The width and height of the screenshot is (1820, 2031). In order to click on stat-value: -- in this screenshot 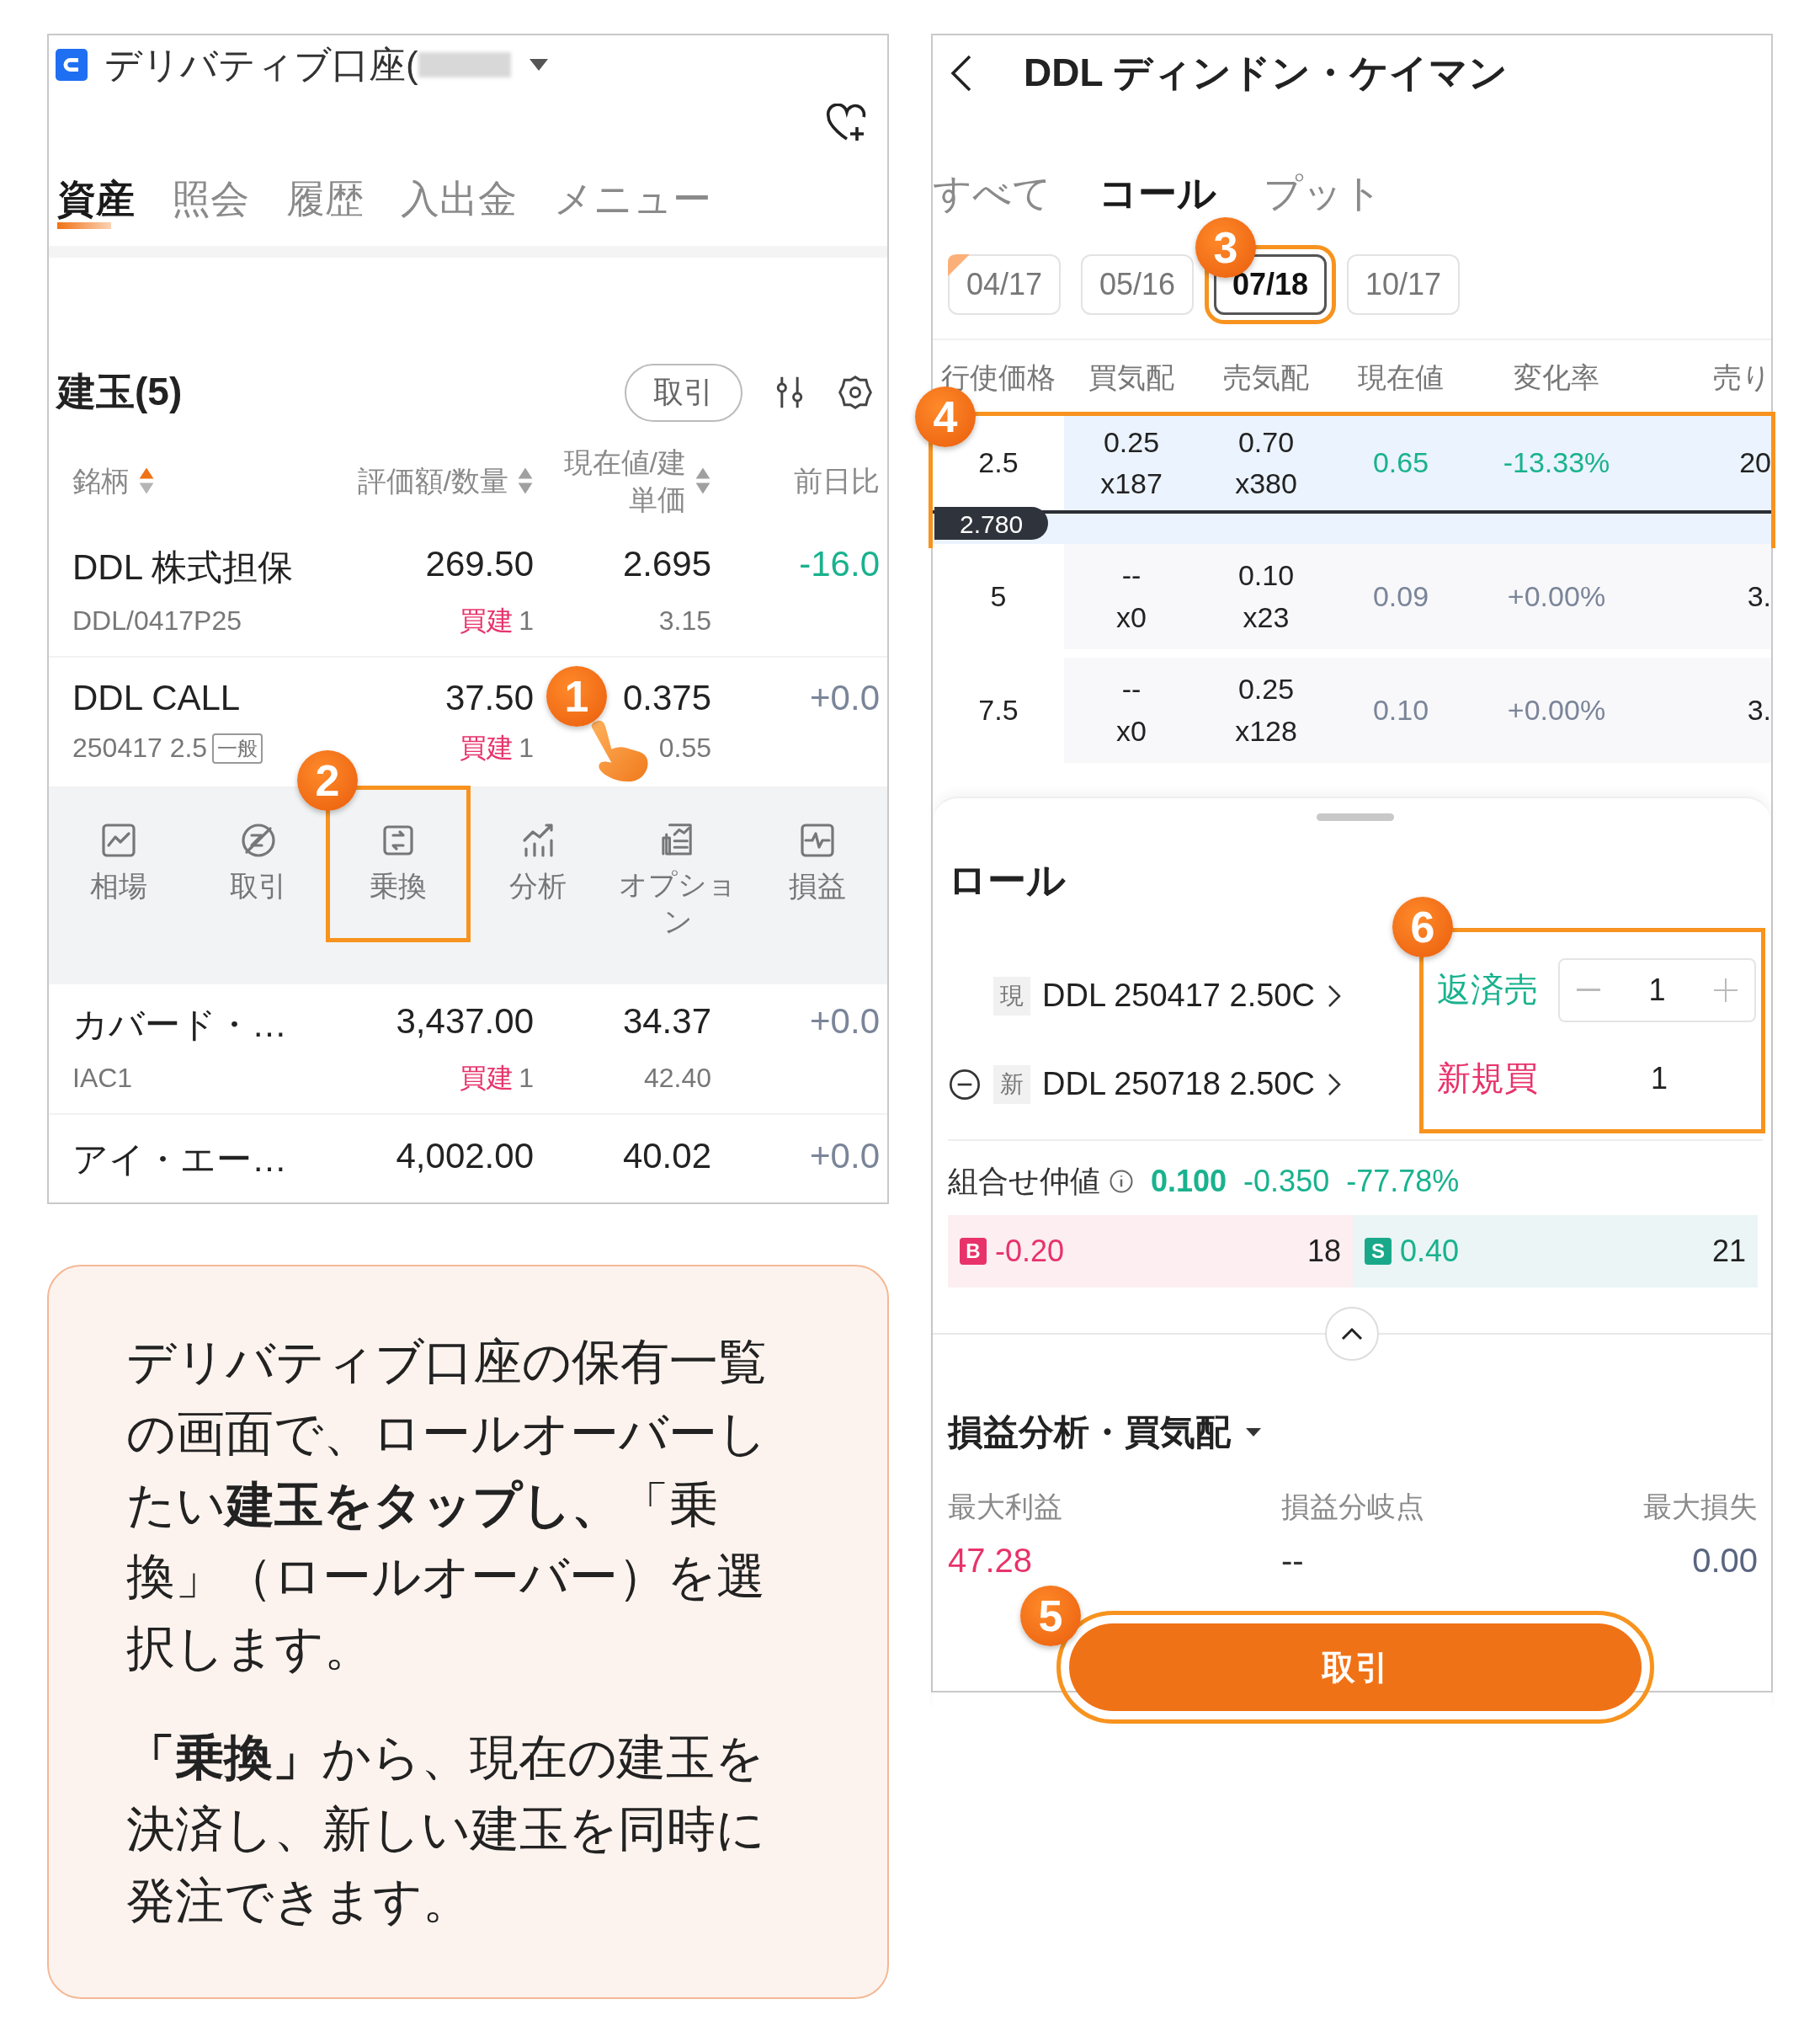, I will do `click(1293, 1561)`.